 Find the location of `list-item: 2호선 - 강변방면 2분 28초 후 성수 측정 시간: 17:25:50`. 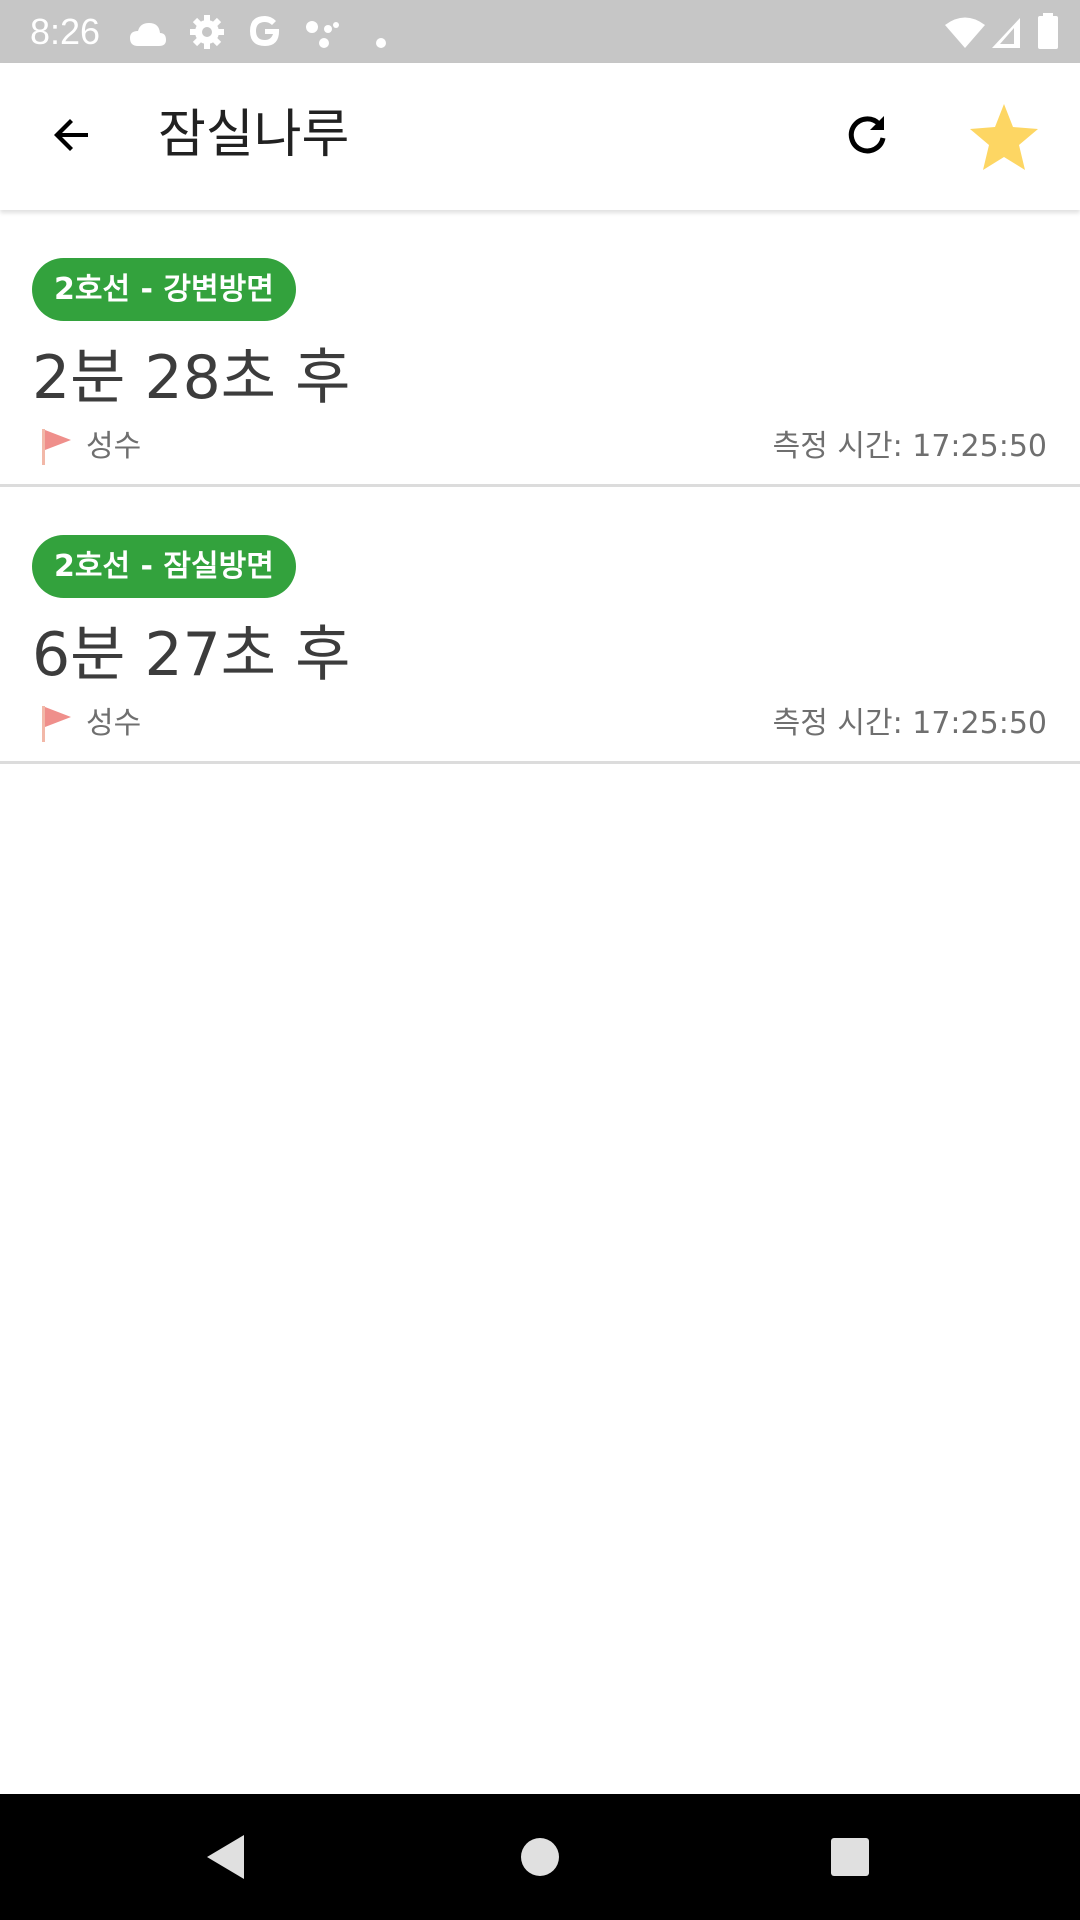

list-item: 2호선 - 강변방면 2분 28초 후 성수 측정 시간: 17:25:50 is located at coordinates (540, 348).